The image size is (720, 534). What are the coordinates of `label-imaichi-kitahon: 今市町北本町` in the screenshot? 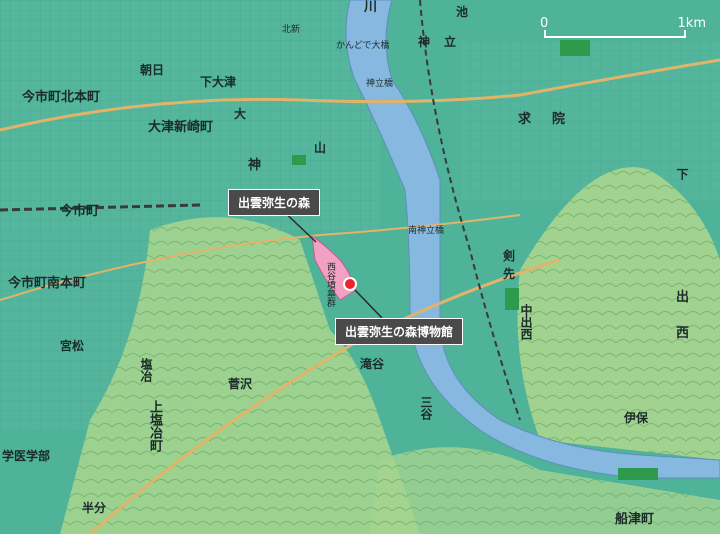 It's located at (61, 97).